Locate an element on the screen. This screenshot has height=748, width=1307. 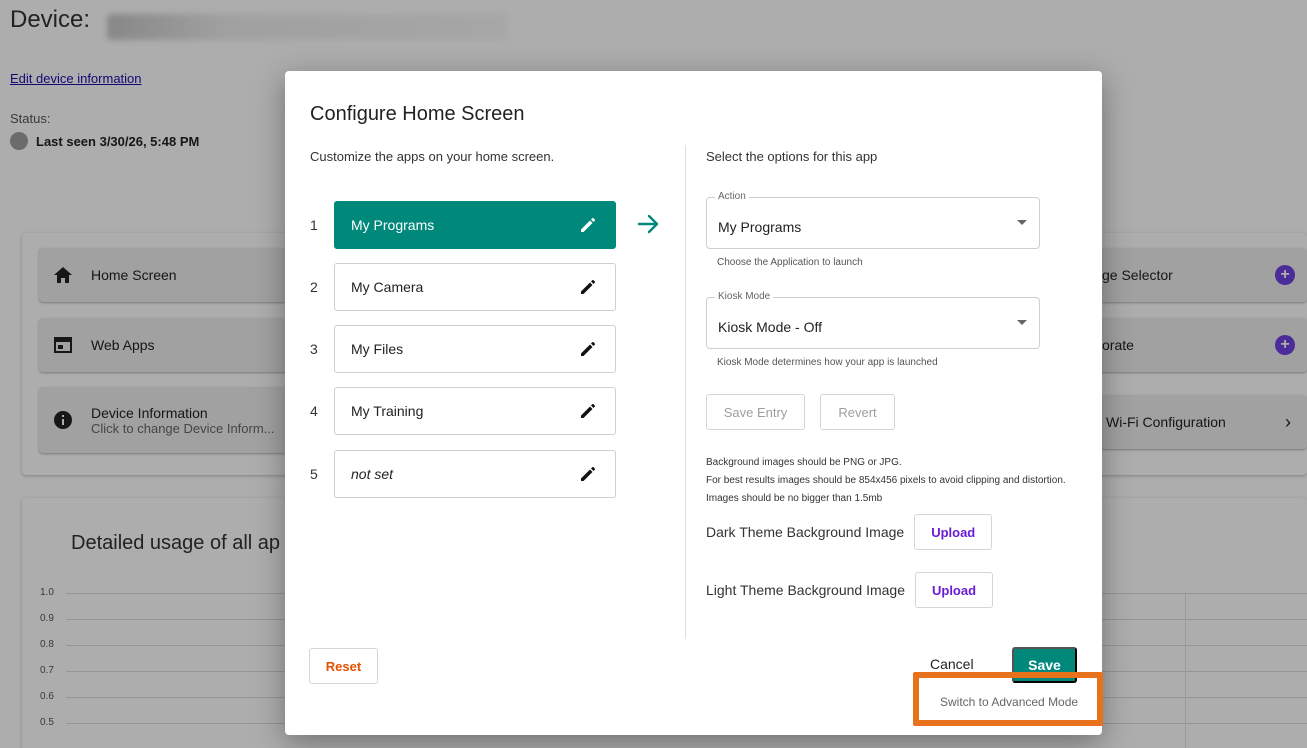
action-select: Action My Programs is located at coordinates (873, 220).